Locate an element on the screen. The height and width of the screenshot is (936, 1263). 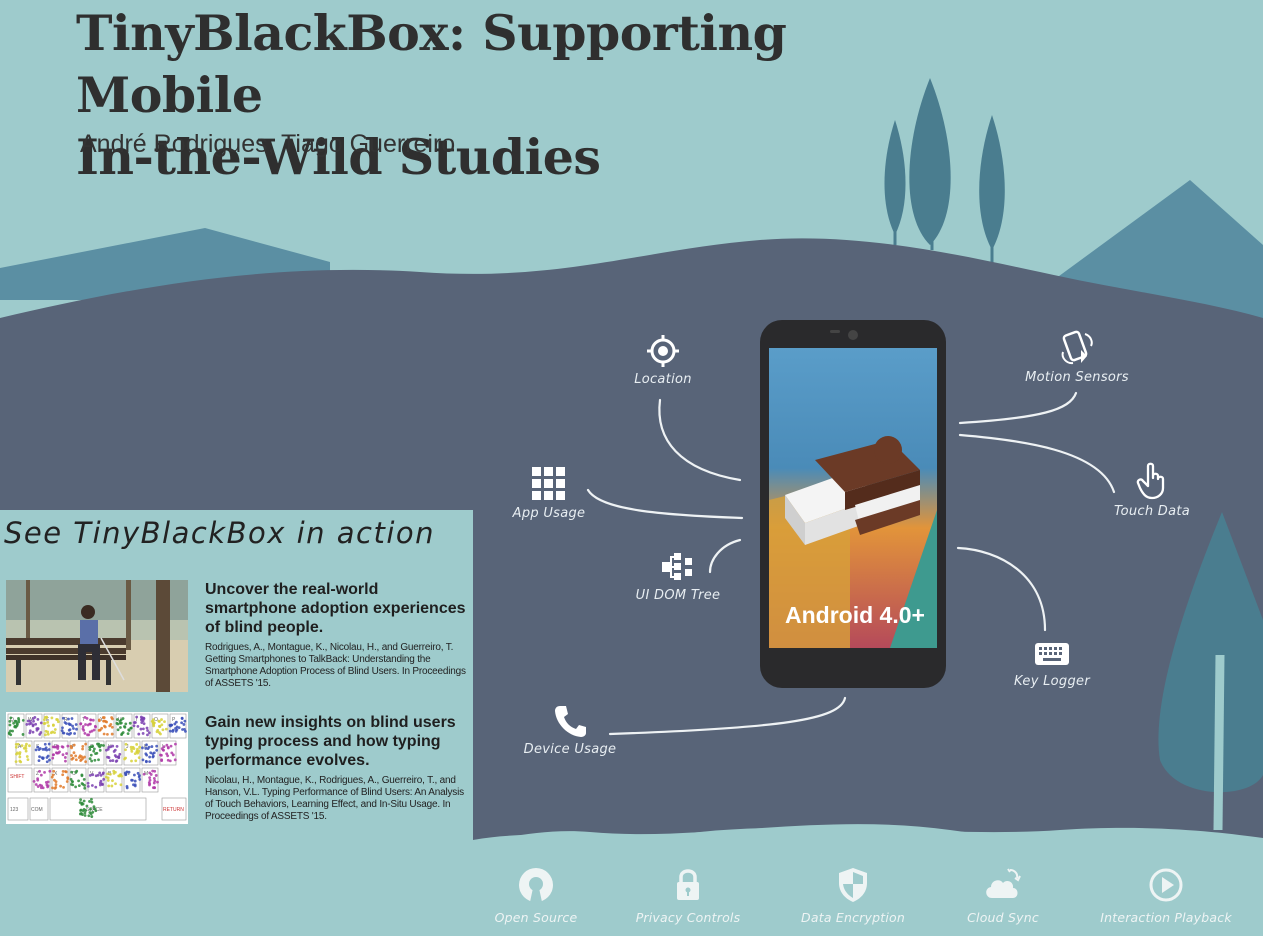
feature-ui-dom-tree: UI DOM Tree is located at coordinates (678, 576).